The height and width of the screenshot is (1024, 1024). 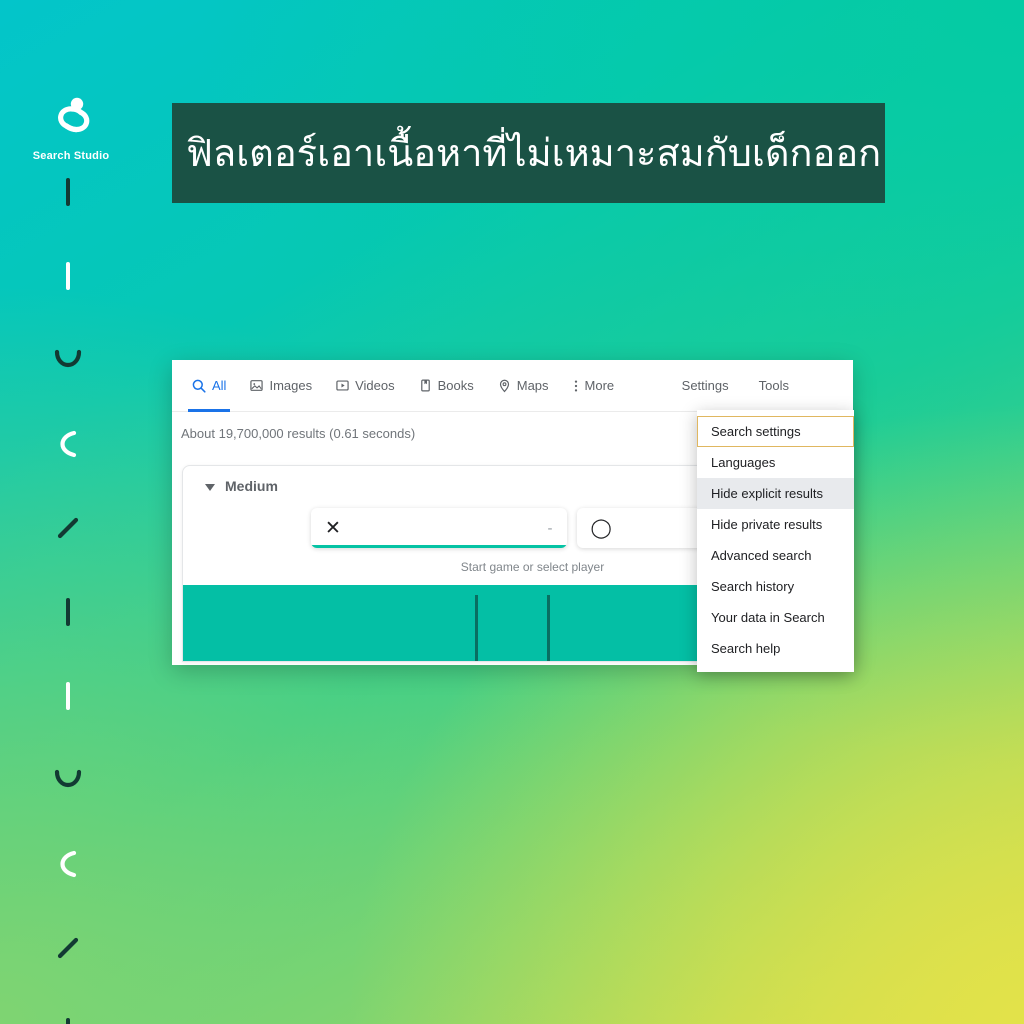 What do you see at coordinates (775, 555) in the screenshot?
I see `menu-item-advanced-search: Advanced search` at bounding box center [775, 555].